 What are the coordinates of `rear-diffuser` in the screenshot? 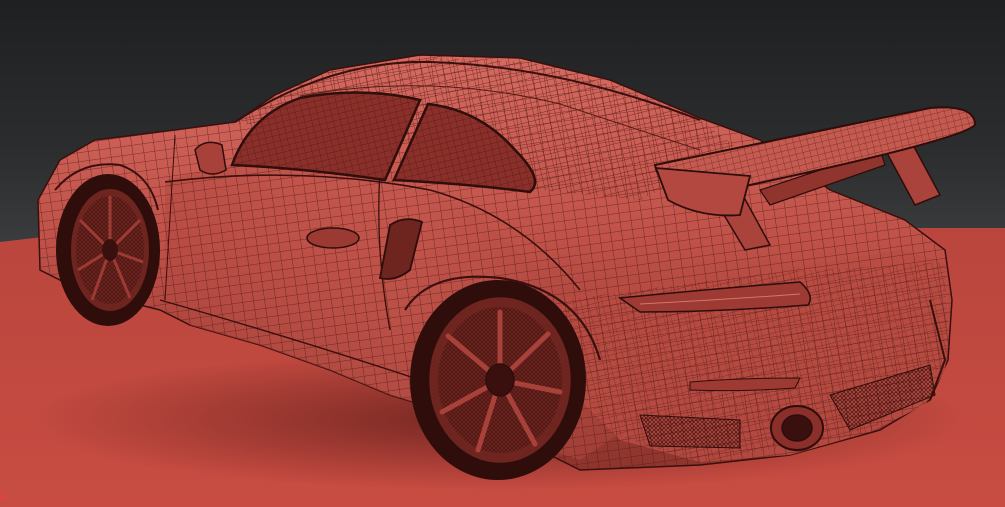 It's located at (690, 431).